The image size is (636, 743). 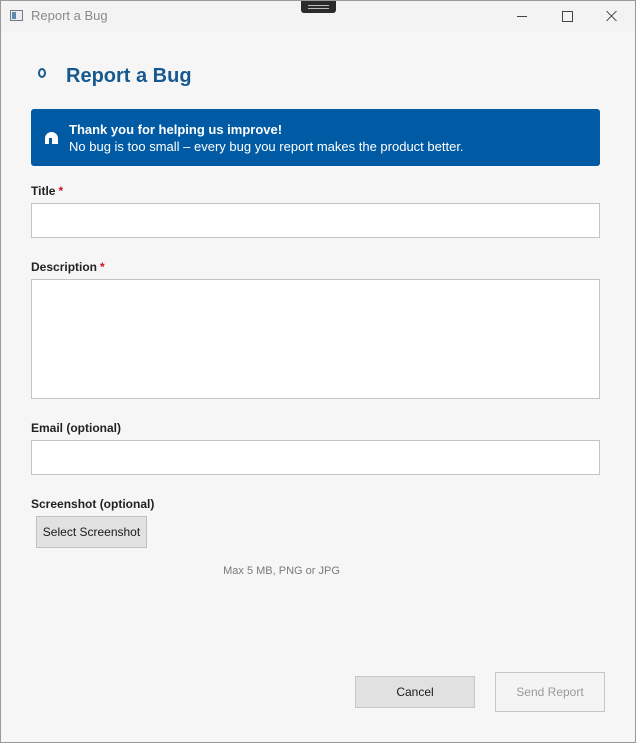 I want to click on window-title: Report a Bug, so click(x=69, y=15).